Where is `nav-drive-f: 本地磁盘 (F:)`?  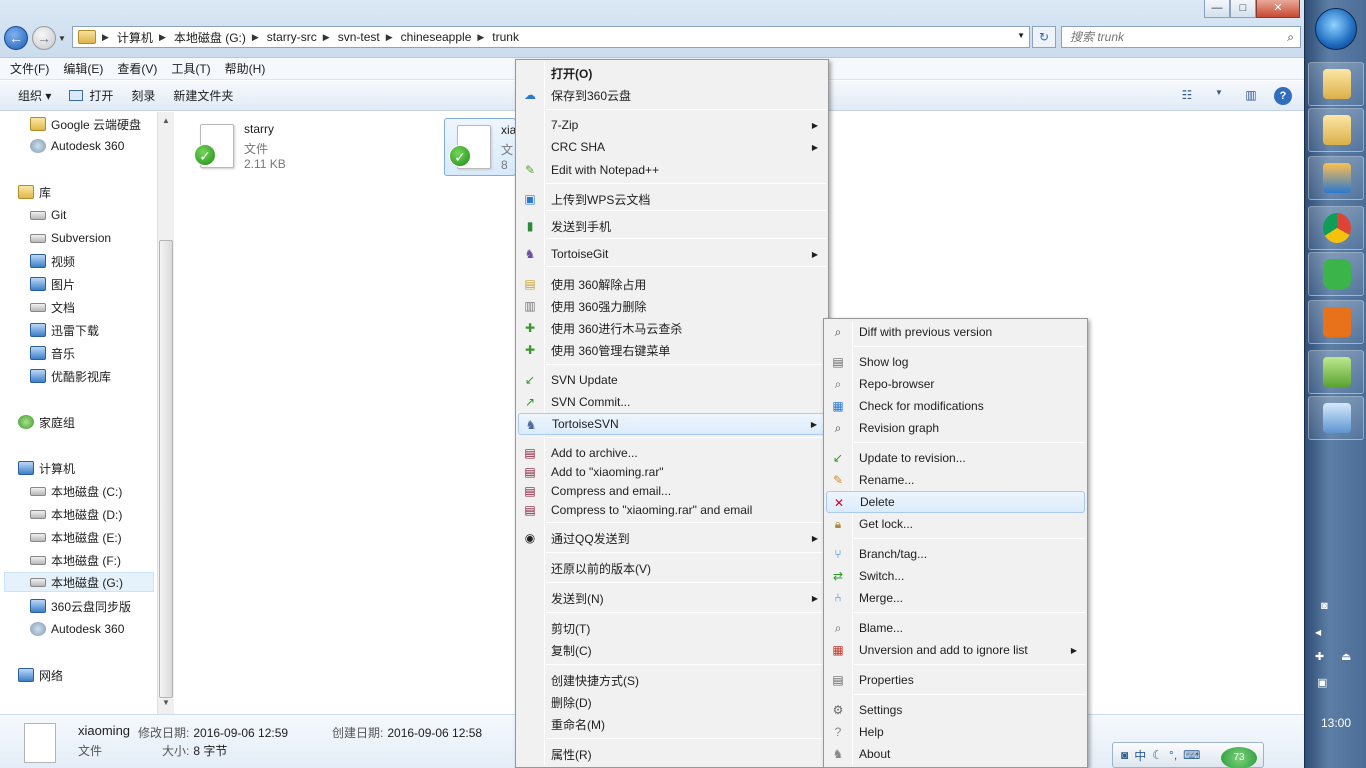
nav-drive-f: 本地磁盘 (F:) is located at coordinates (75, 560).